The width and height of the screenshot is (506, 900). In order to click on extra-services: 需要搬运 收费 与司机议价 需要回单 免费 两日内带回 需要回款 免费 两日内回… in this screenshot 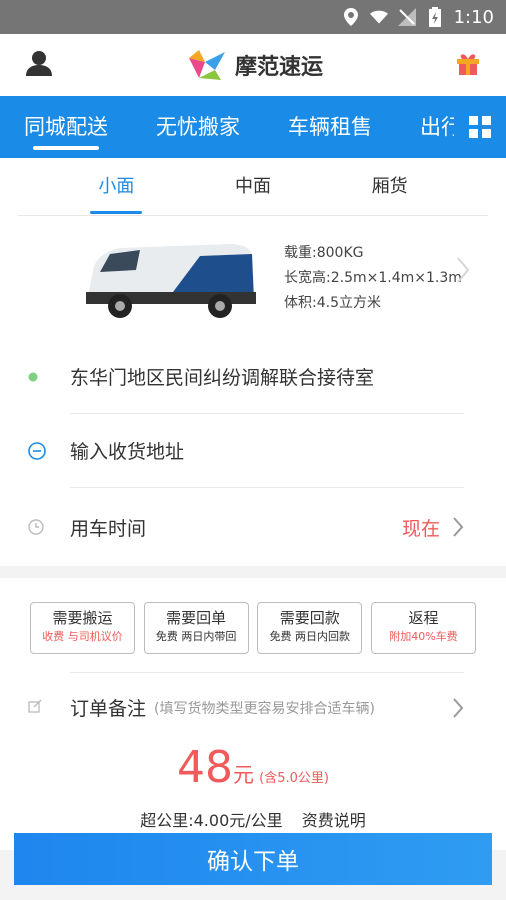, I will do `click(253, 625)`.